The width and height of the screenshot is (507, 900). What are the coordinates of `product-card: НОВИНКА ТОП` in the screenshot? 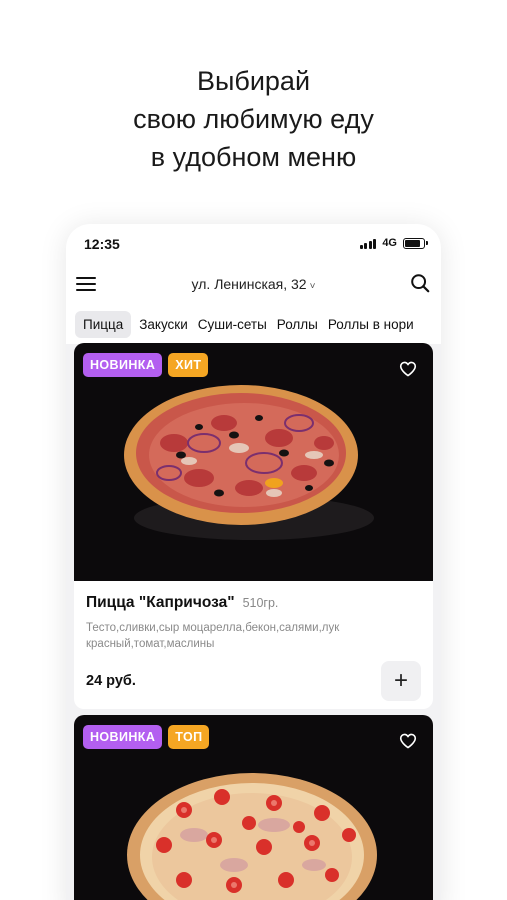 It's located at (253, 807).